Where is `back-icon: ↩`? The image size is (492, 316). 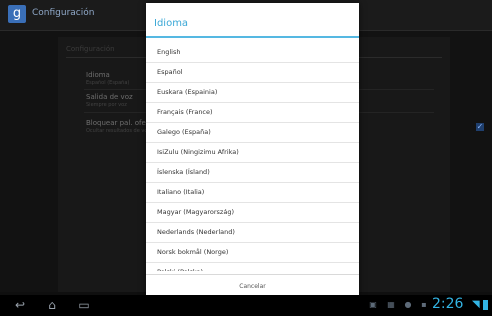
back-icon: ↩ is located at coordinates (20, 305).